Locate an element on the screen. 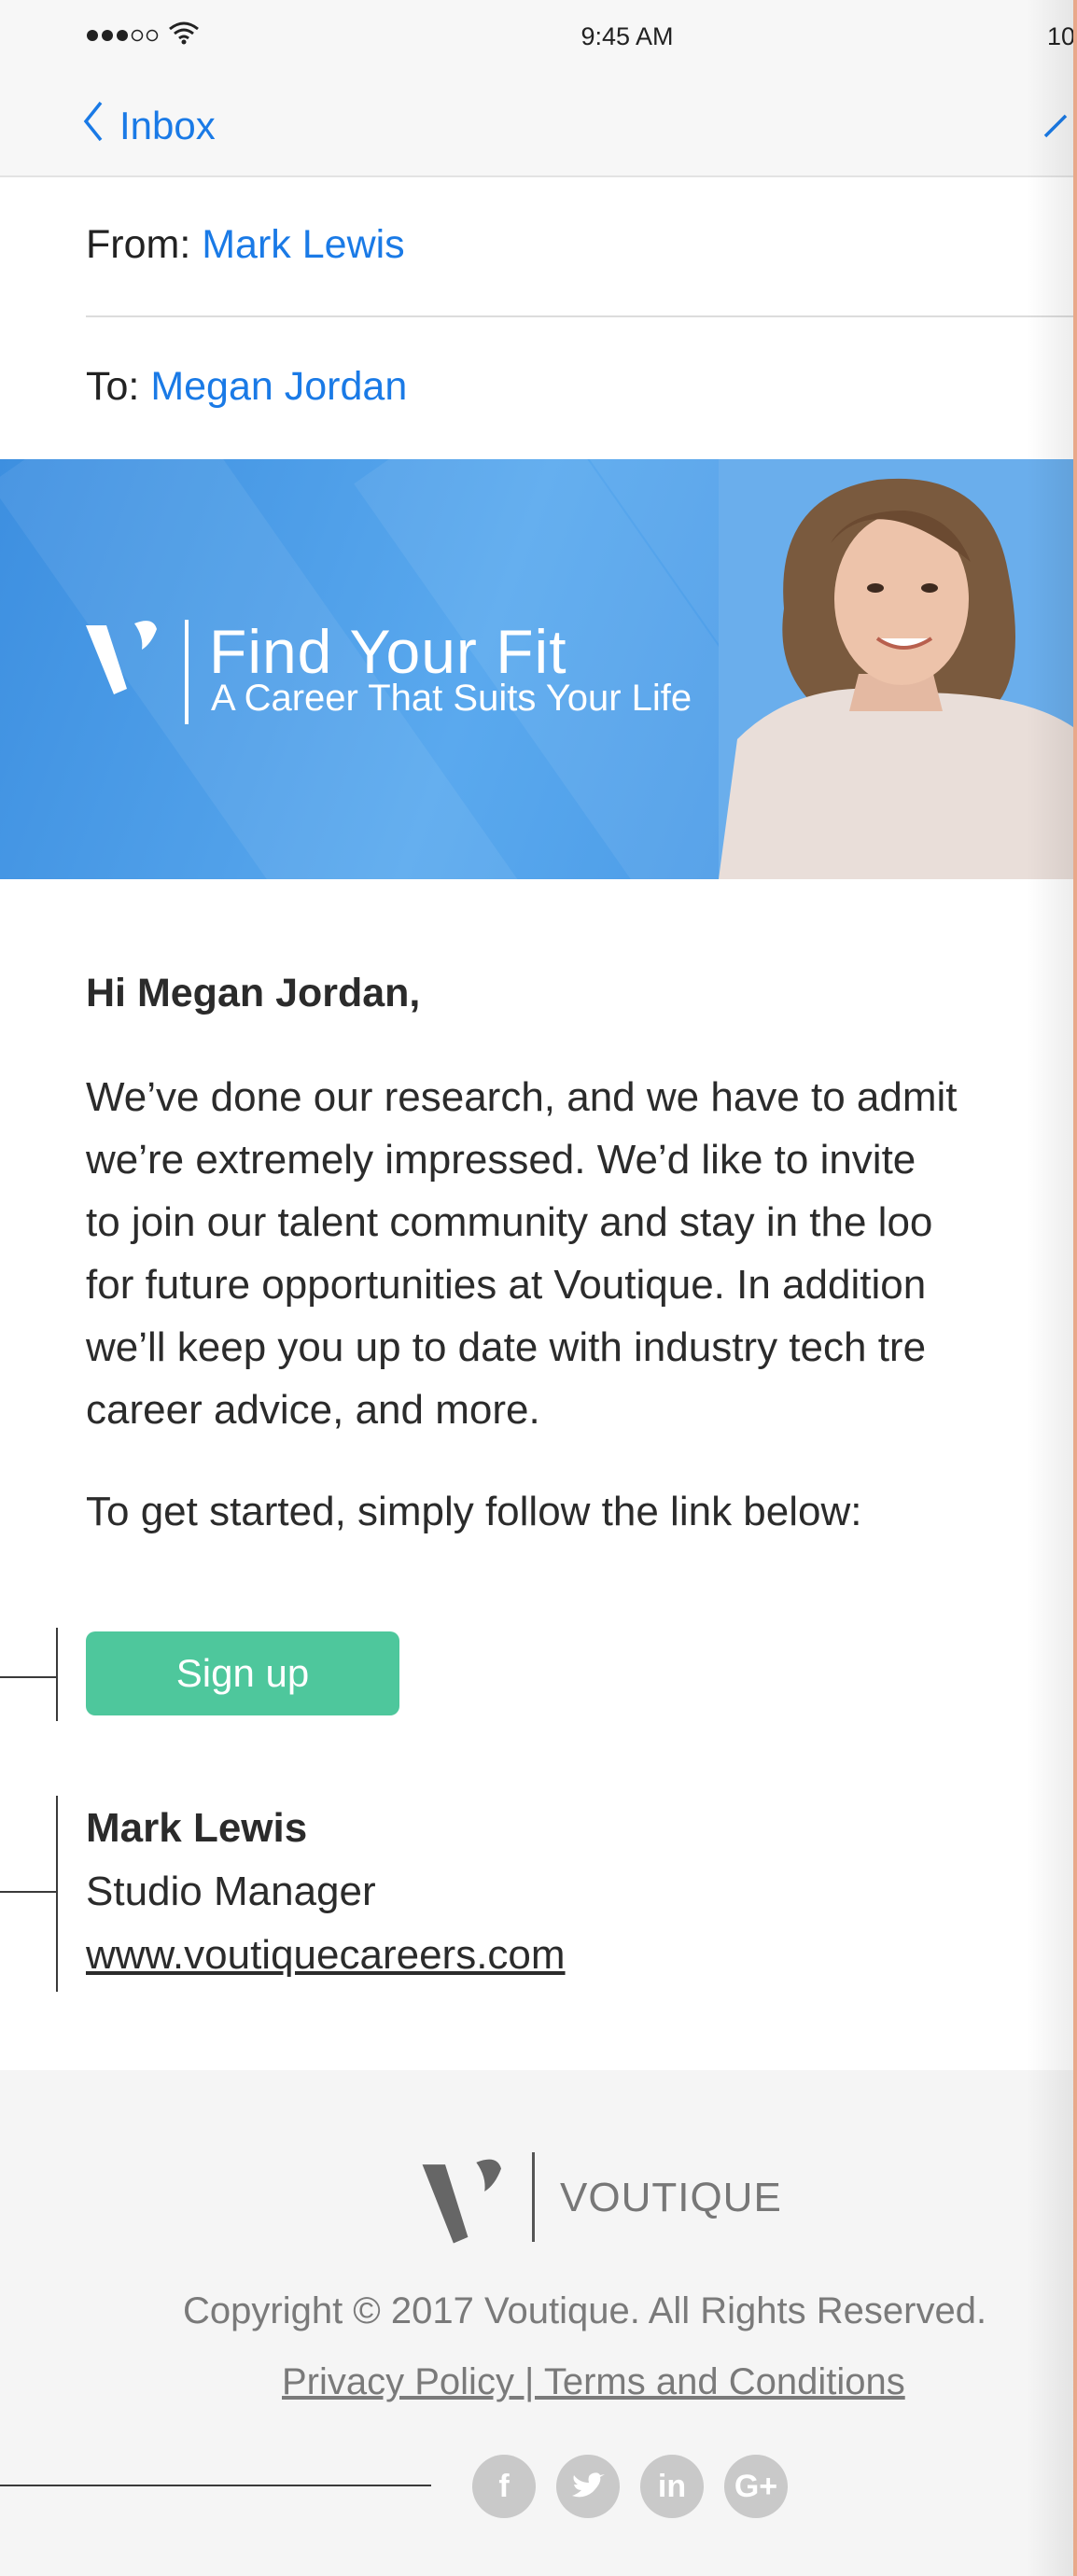 The width and height of the screenshot is (1077, 2576). greeting: Hi Megan Jordan, is located at coordinates (254, 993).